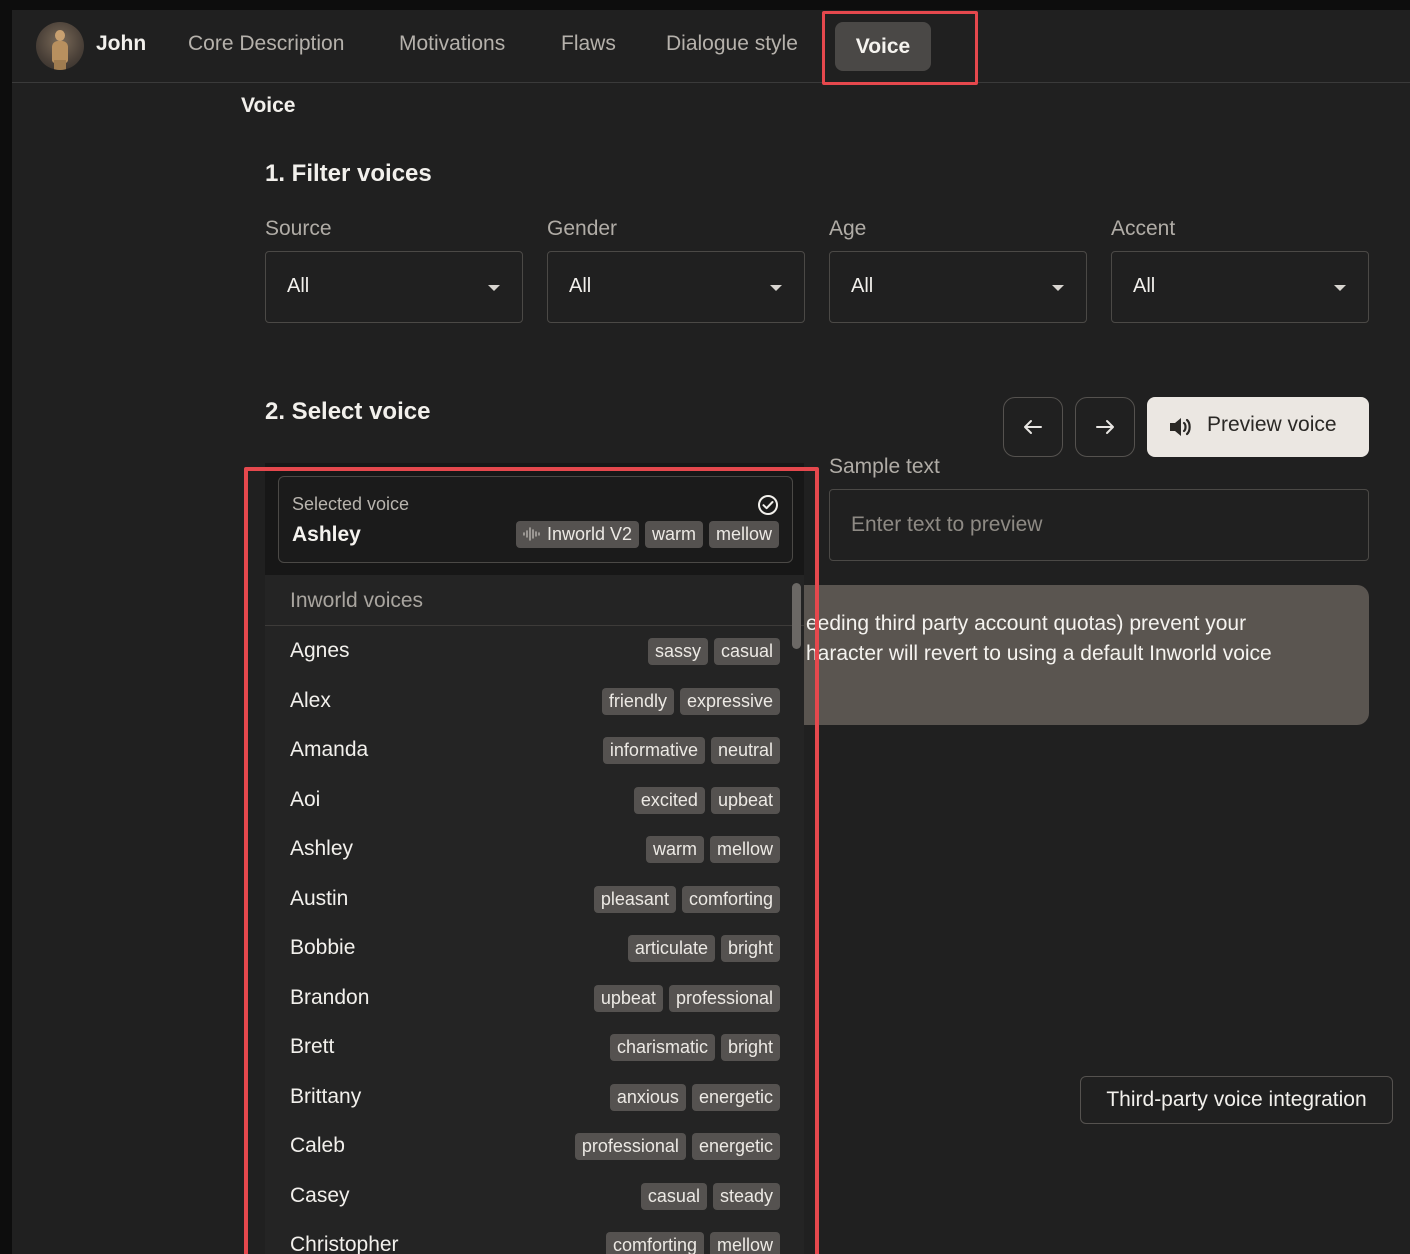 The height and width of the screenshot is (1254, 1410). Describe the element at coordinates (532, 535) in the screenshot. I see `waveform-icon` at that location.